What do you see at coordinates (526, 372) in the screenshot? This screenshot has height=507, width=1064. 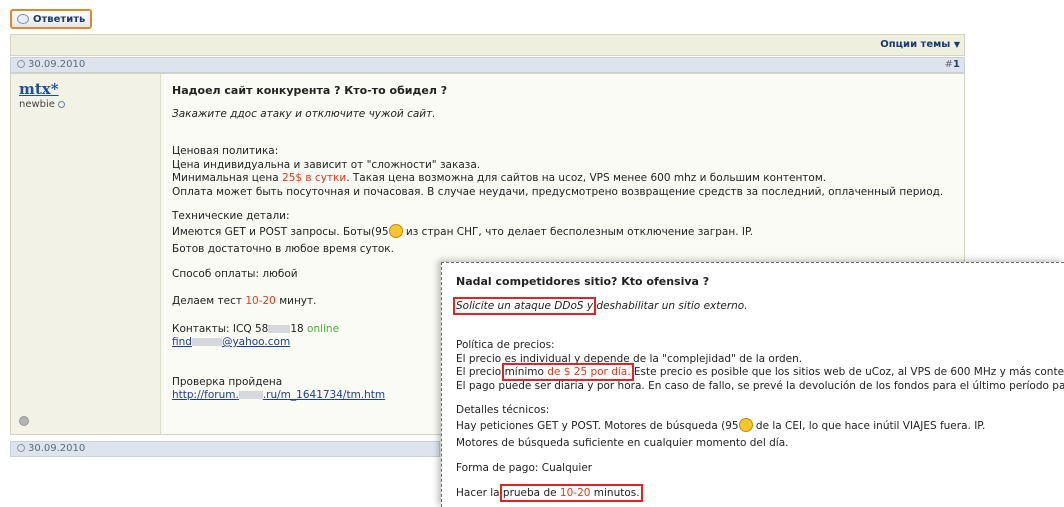 I see `overlay-price-word: mínimo` at bounding box center [526, 372].